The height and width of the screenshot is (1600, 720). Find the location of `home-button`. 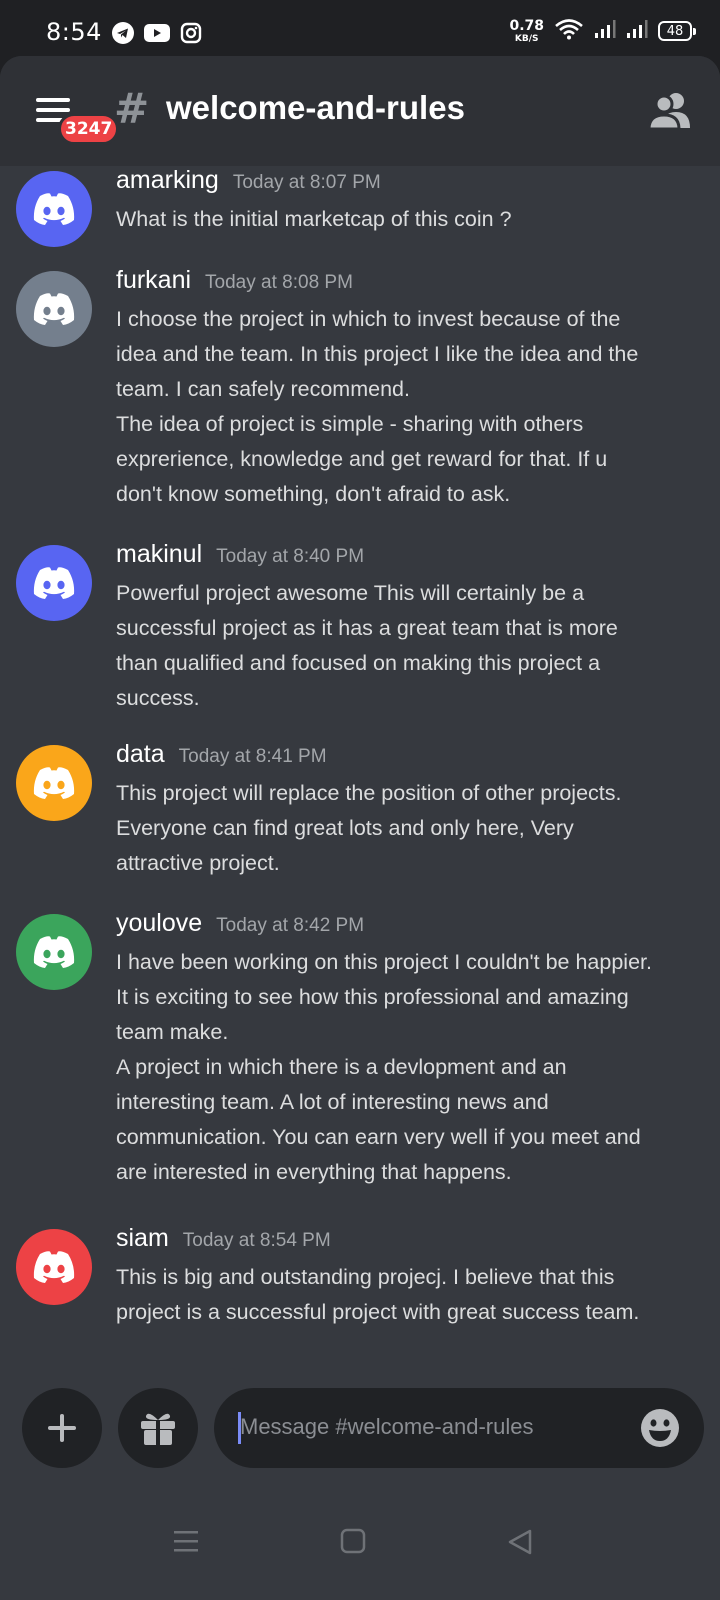

home-button is located at coordinates (353, 1543).